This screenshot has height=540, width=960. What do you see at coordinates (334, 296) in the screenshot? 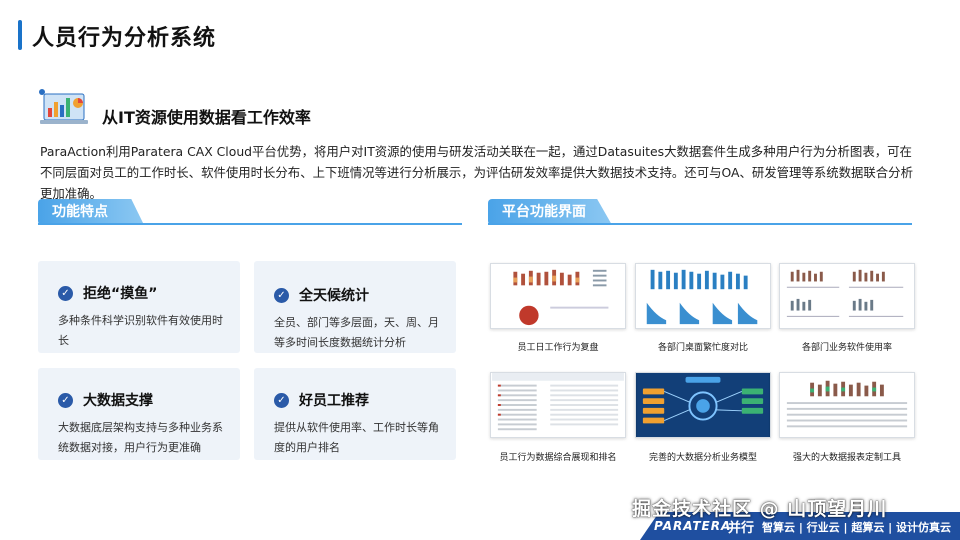
I see `feature-title: 全天候统计` at bounding box center [334, 296].